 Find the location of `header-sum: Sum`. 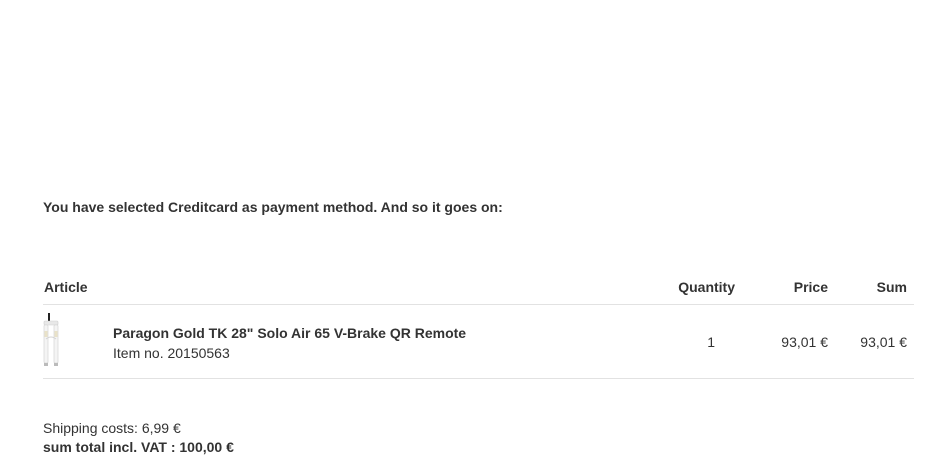

header-sum: Sum is located at coordinates (891, 287).